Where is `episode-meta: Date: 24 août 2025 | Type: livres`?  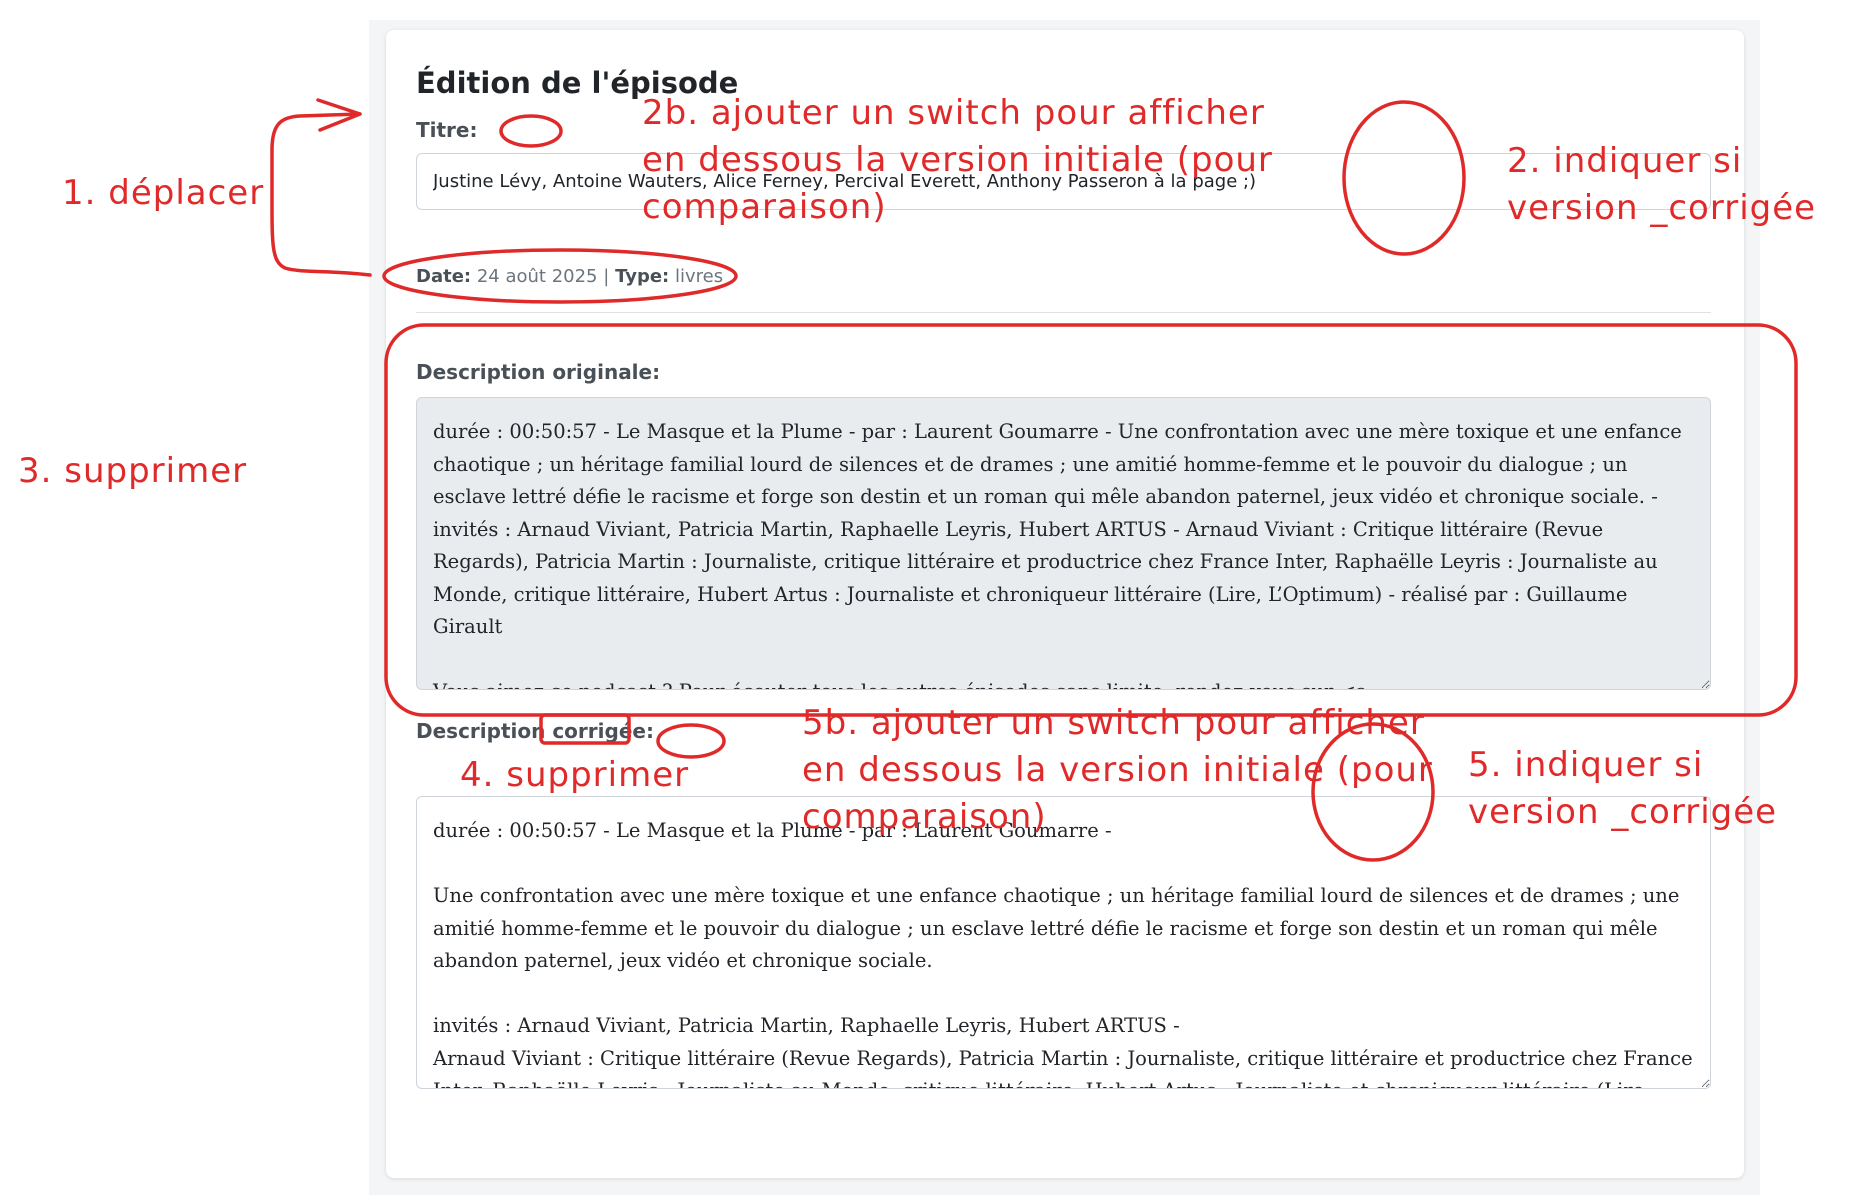
episode-meta: Date: 24 août 2025 | Type: livres is located at coordinates (569, 276).